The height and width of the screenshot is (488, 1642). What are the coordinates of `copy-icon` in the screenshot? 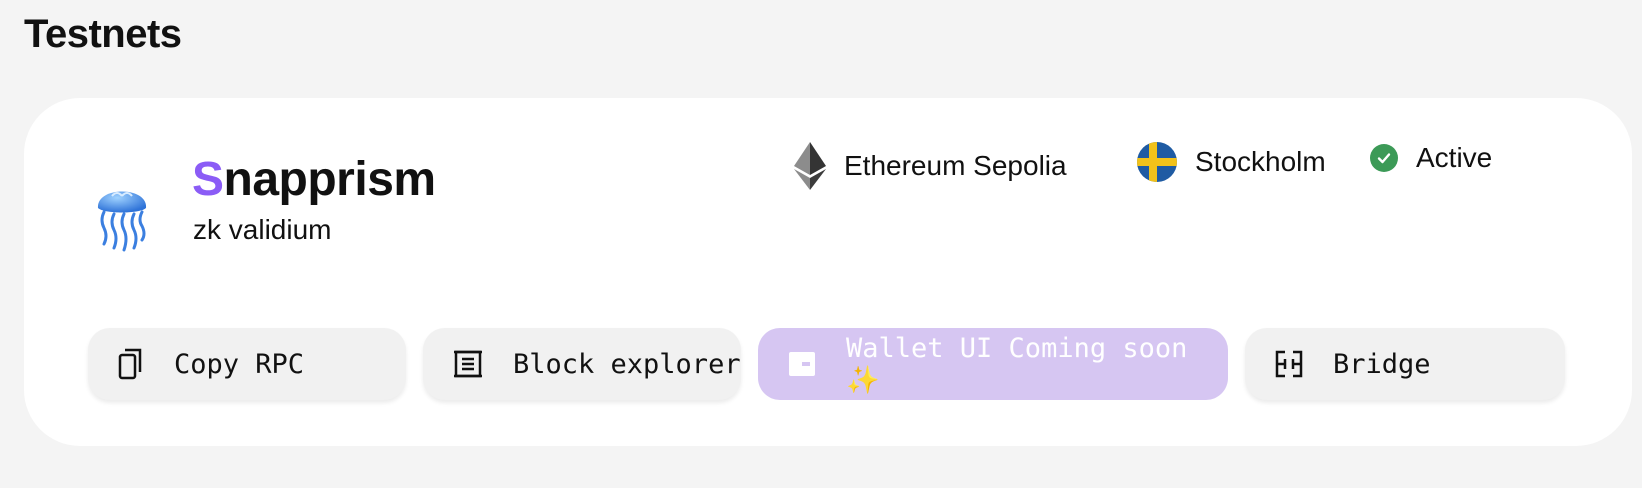 It's located at (131, 364).